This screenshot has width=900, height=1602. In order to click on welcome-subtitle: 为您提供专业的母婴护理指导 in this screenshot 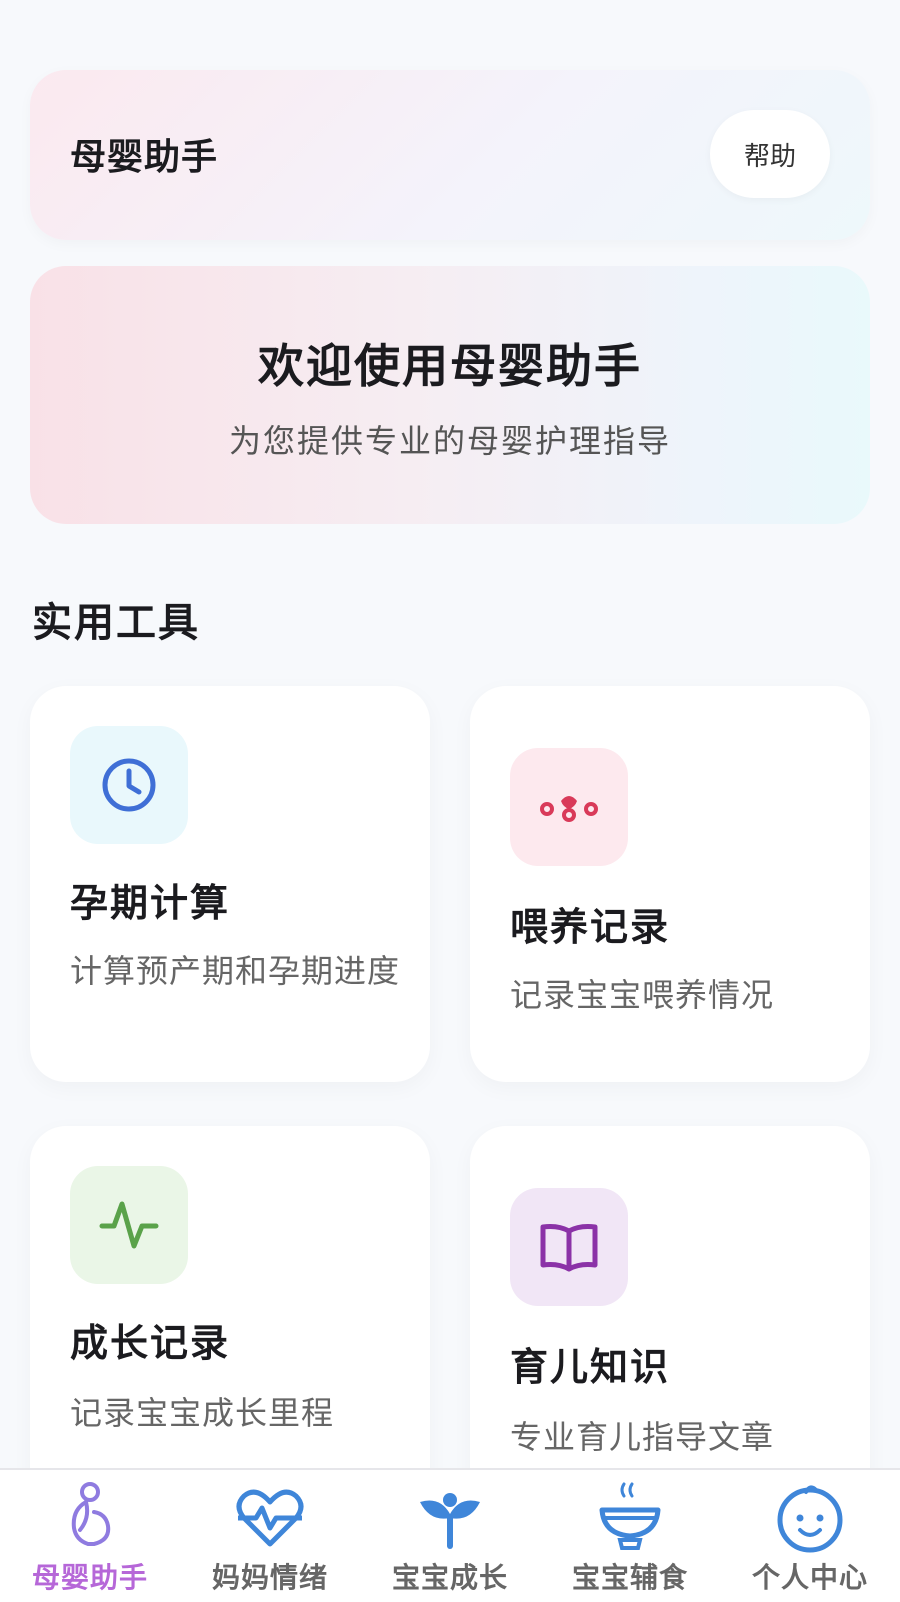, I will do `click(449, 441)`.